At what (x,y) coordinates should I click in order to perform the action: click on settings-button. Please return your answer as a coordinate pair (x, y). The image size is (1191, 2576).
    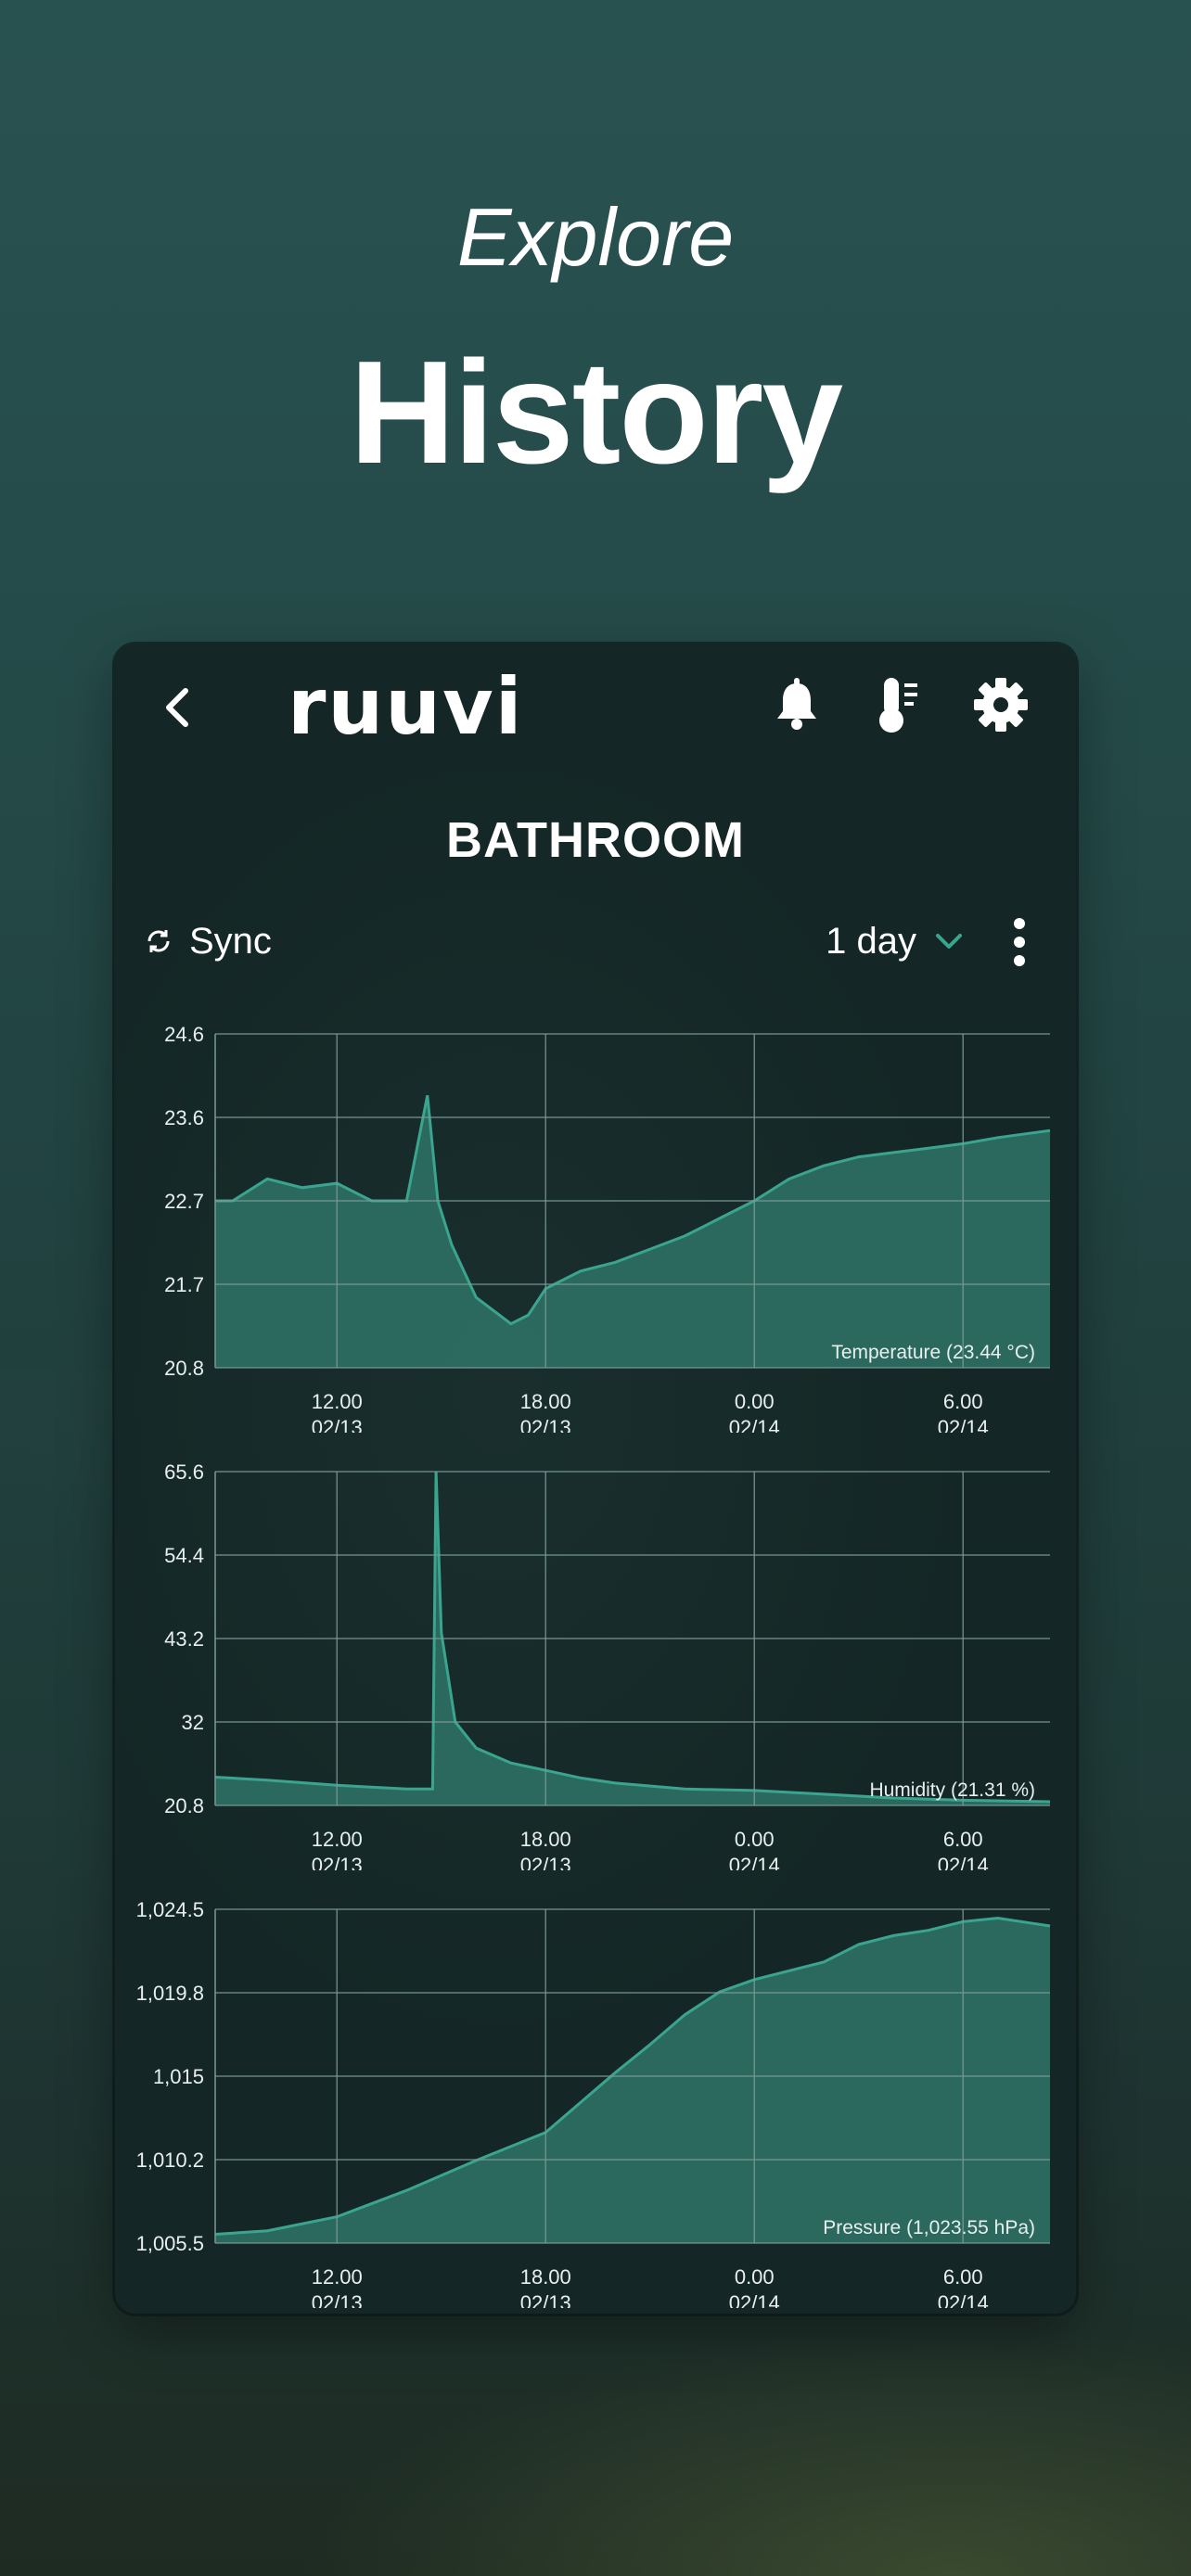
    Looking at the image, I should click on (1000, 705).